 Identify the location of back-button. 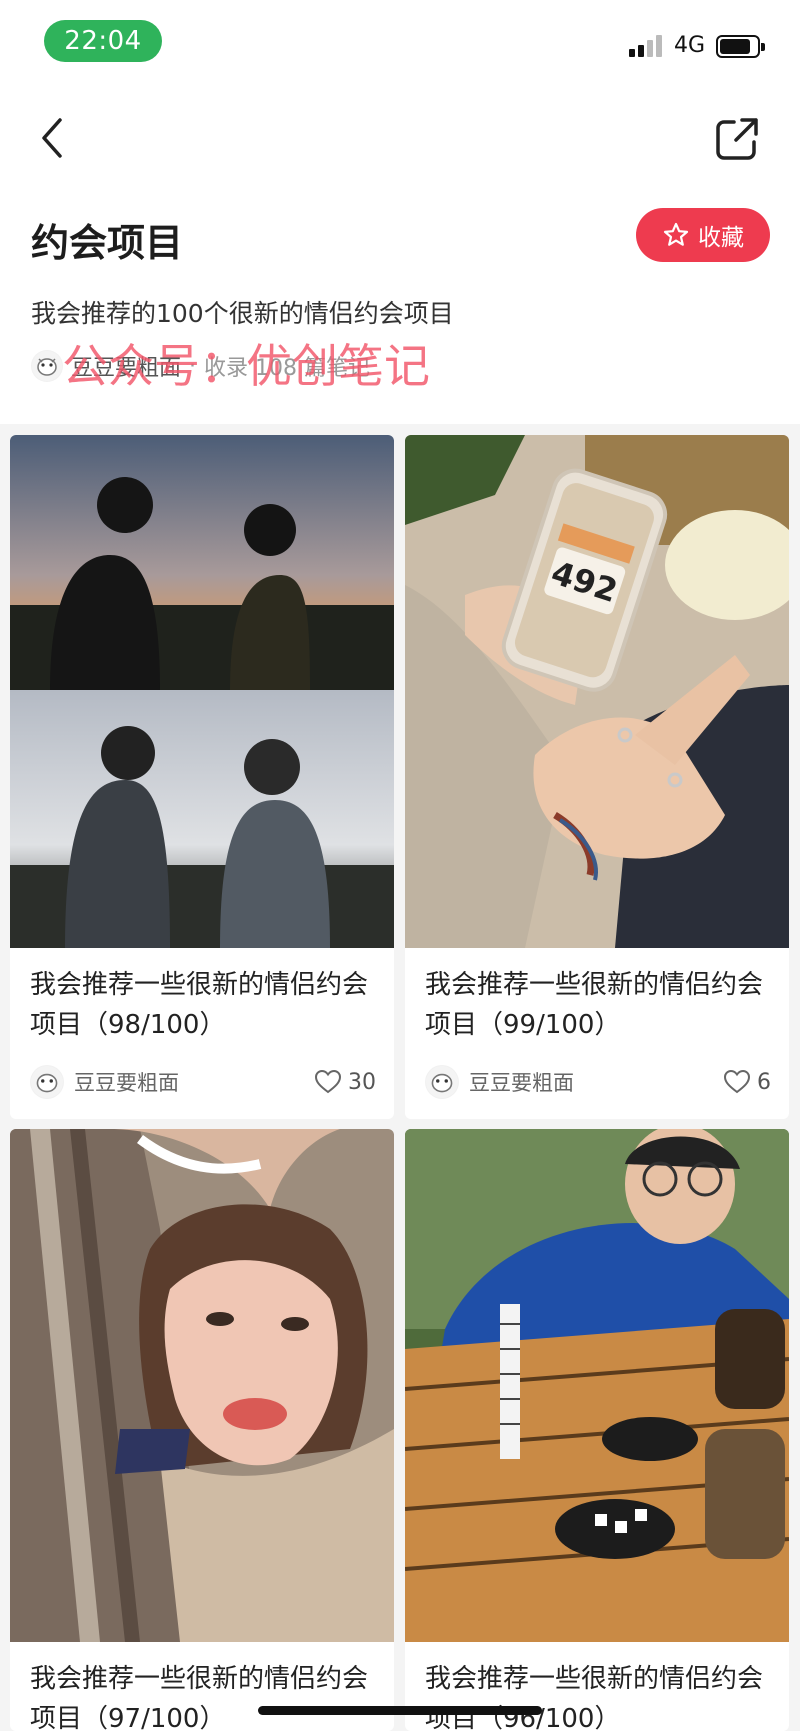
(54, 138).